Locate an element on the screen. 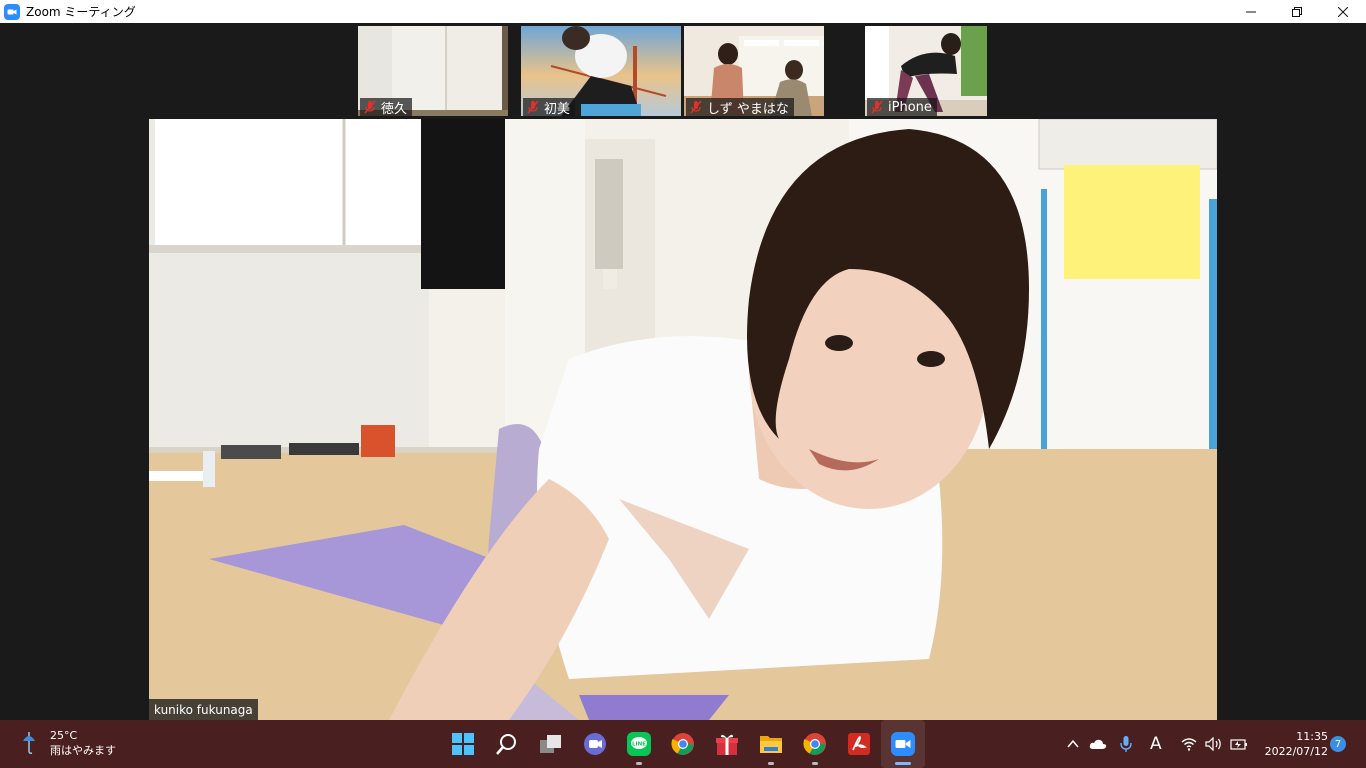 This screenshot has width=1366, height=768. window-title: Zoom ミーティング is located at coordinates (81, 12).